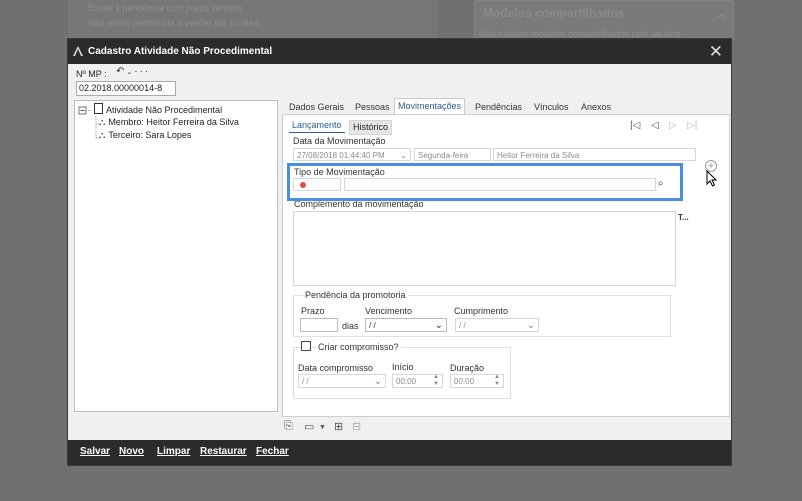 Image resolution: width=802 pixels, height=501 pixels. Describe the element at coordinates (712, 178) in the screenshot. I see `mouse-cursor-icon` at that location.